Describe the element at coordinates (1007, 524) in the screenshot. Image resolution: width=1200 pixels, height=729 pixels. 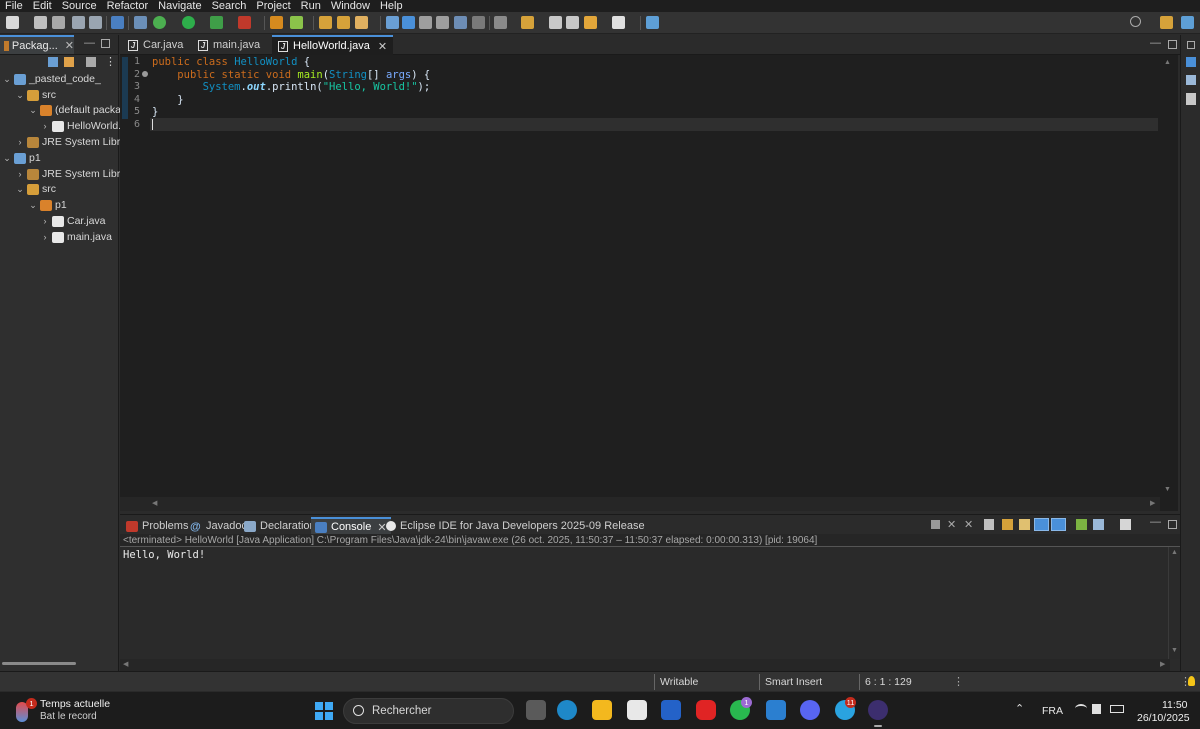
I see `scroll-lock-icon` at that location.